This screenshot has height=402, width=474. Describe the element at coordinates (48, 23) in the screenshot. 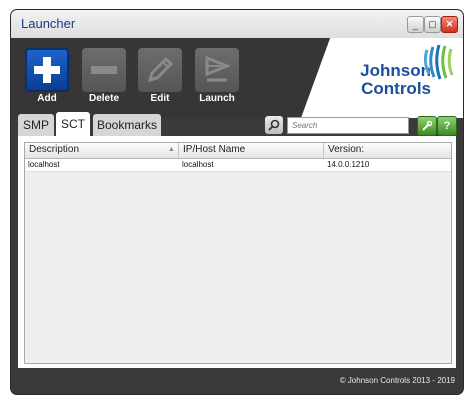

I see `window-title: Launcher` at that location.